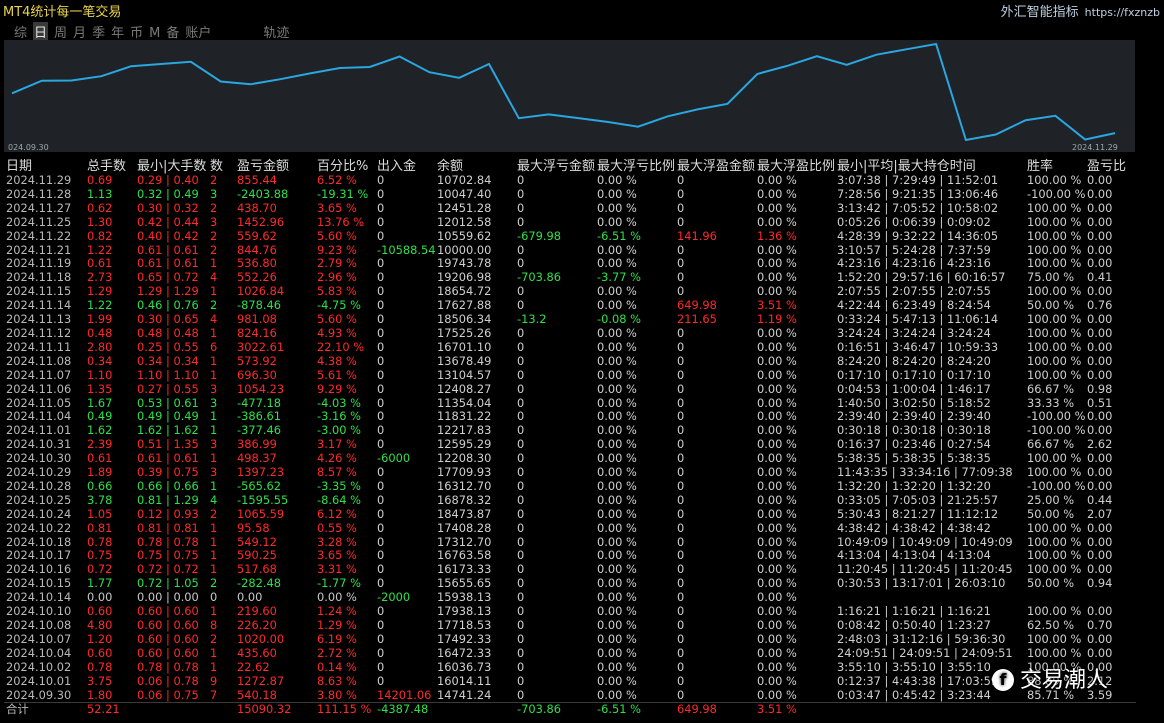 The width and height of the screenshot is (1164, 723). What do you see at coordinates (214, 278) in the screenshot?
I see `cell-n: 4` at bounding box center [214, 278].